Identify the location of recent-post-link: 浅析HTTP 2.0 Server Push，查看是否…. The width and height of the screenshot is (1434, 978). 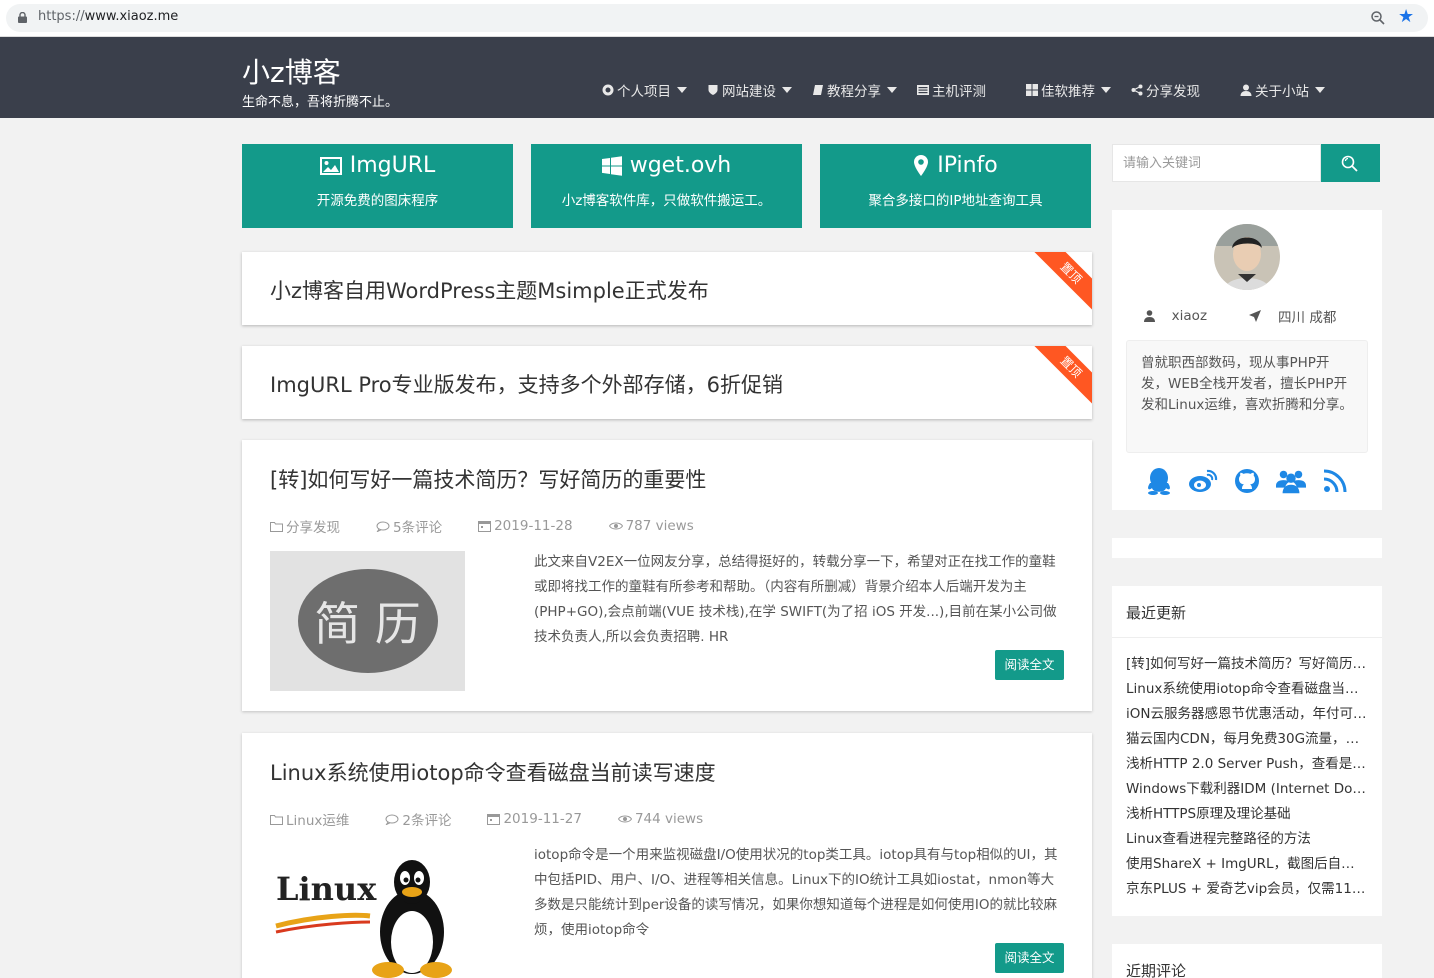
(1247, 764).